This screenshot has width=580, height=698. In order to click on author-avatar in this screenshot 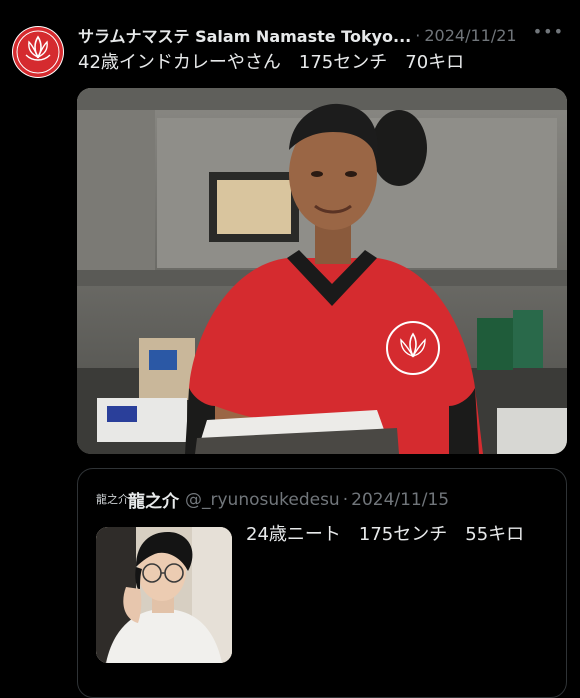, I will do `click(38, 52)`.